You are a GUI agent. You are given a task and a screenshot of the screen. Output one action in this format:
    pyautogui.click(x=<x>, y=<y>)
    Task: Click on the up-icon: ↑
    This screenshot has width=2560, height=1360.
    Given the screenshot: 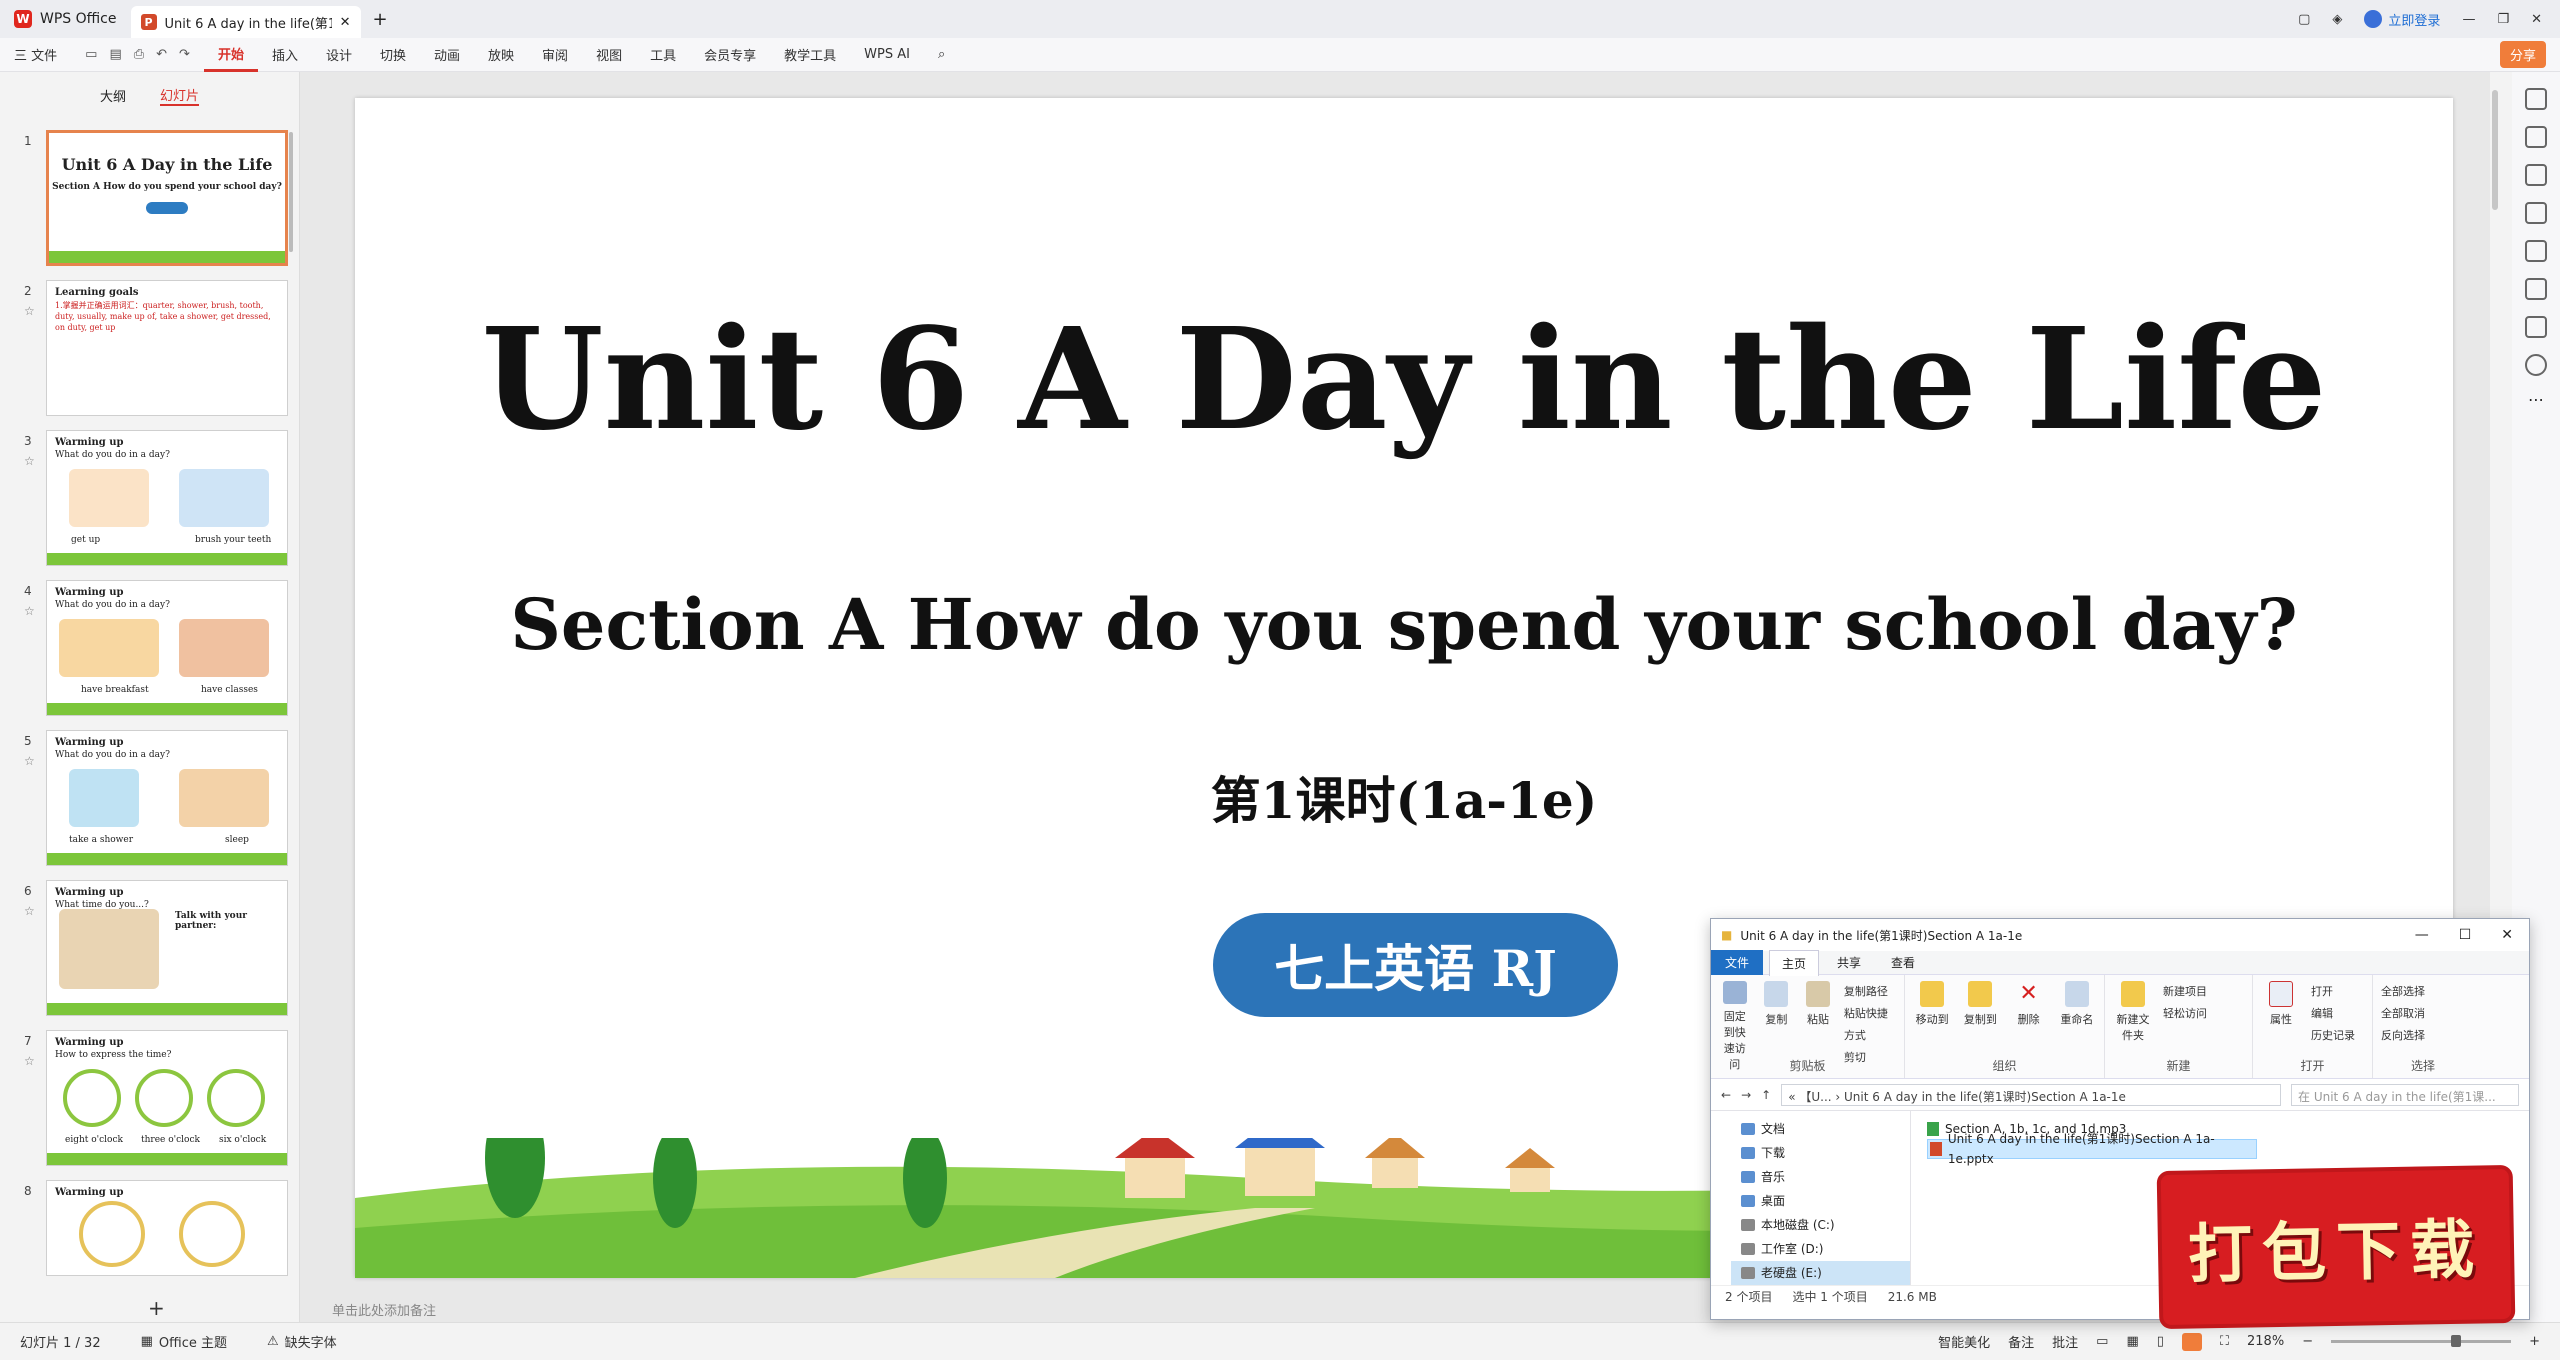 What is the action you would take?
    pyautogui.click(x=1766, y=1095)
    